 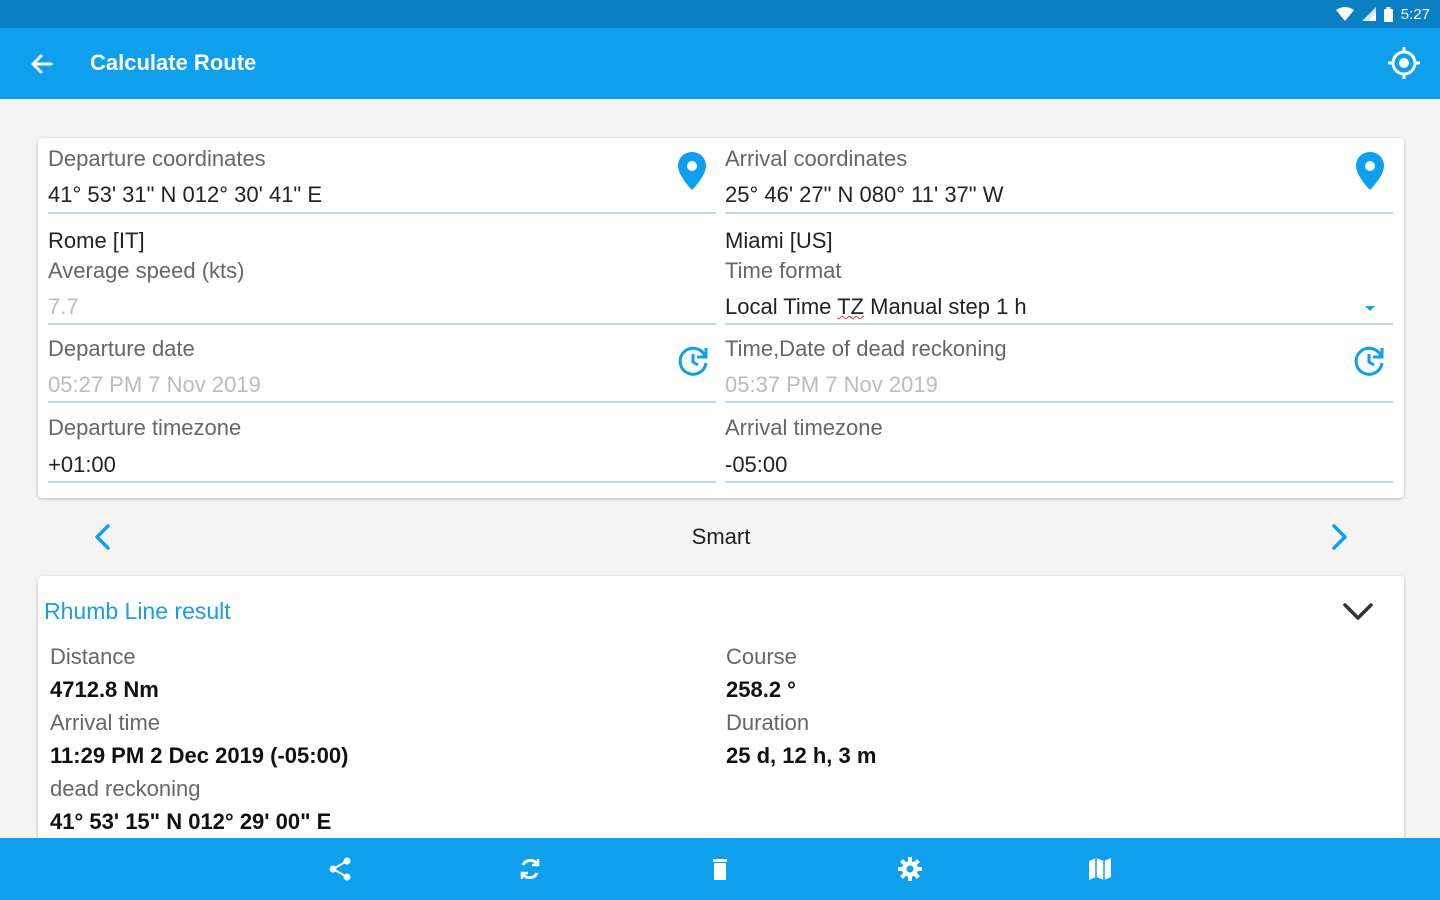 I want to click on duration-label: Duration, so click(x=768, y=722).